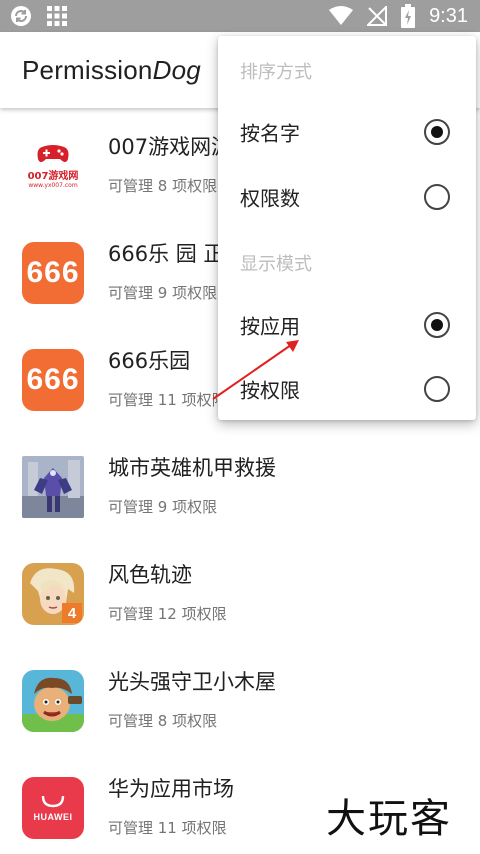  I want to click on mech-icon, so click(53, 487).